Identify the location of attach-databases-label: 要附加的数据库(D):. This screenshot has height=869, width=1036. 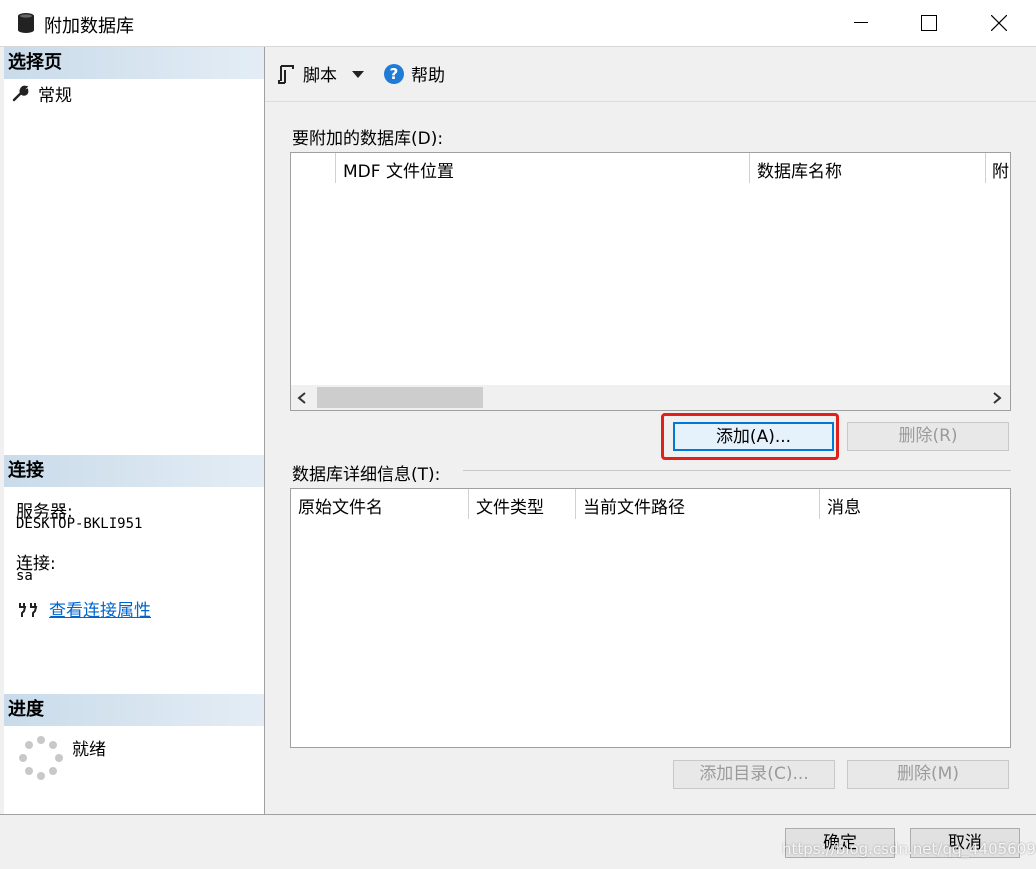
(368, 139).